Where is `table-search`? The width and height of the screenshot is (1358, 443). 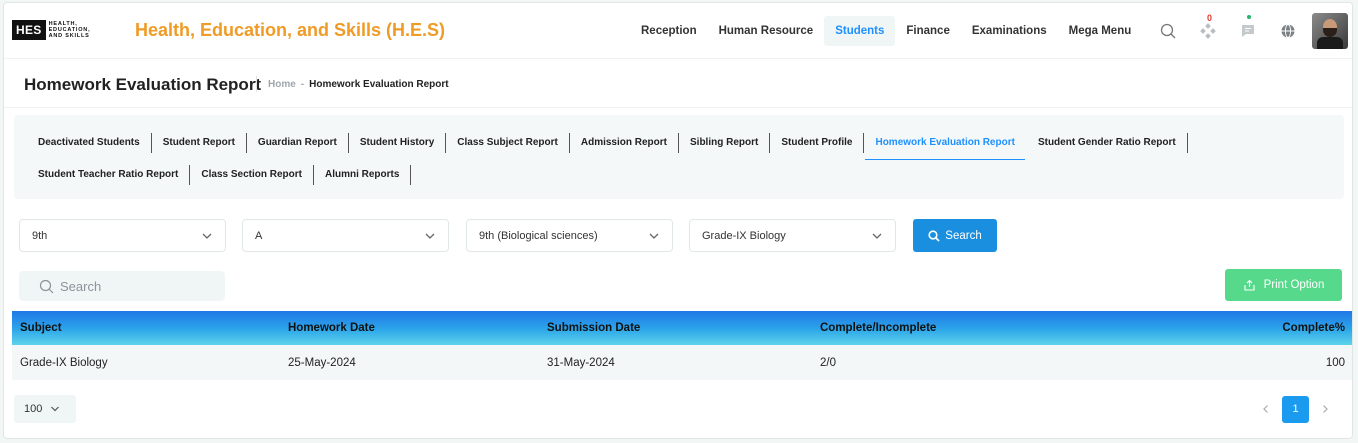
table-search is located at coordinates (122, 286).